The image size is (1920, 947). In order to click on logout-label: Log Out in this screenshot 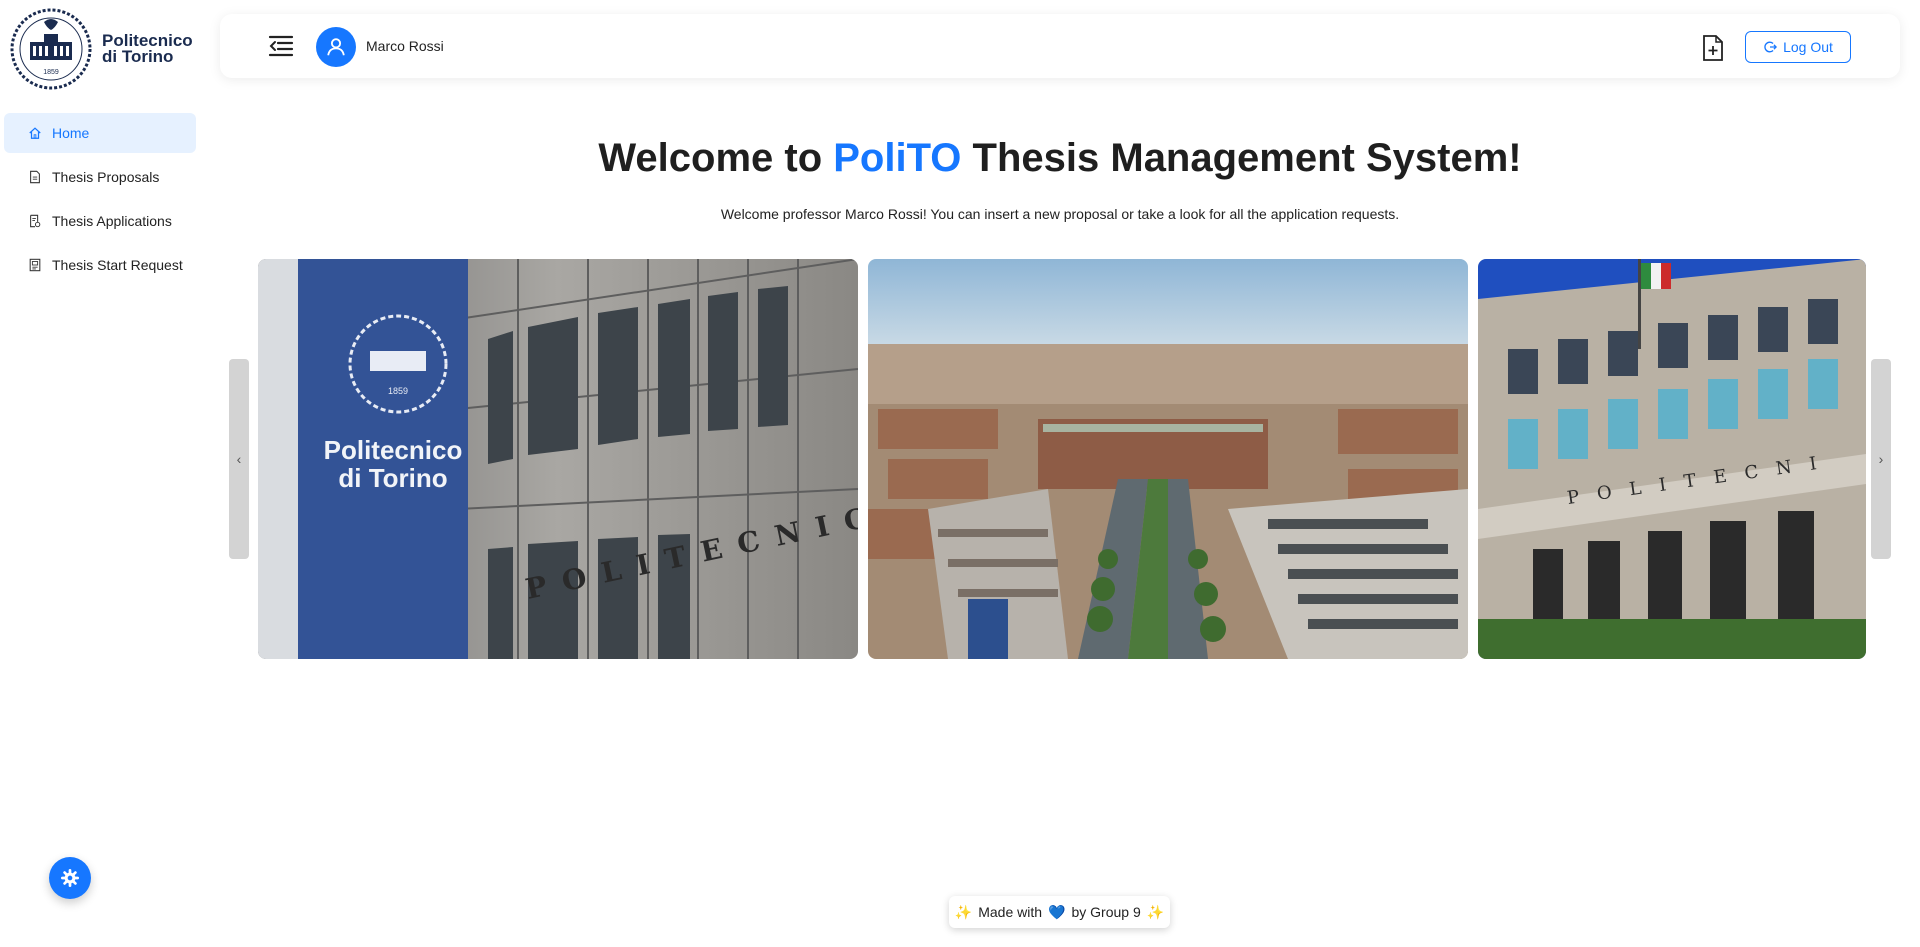, I will do `click(1808, 47)`.